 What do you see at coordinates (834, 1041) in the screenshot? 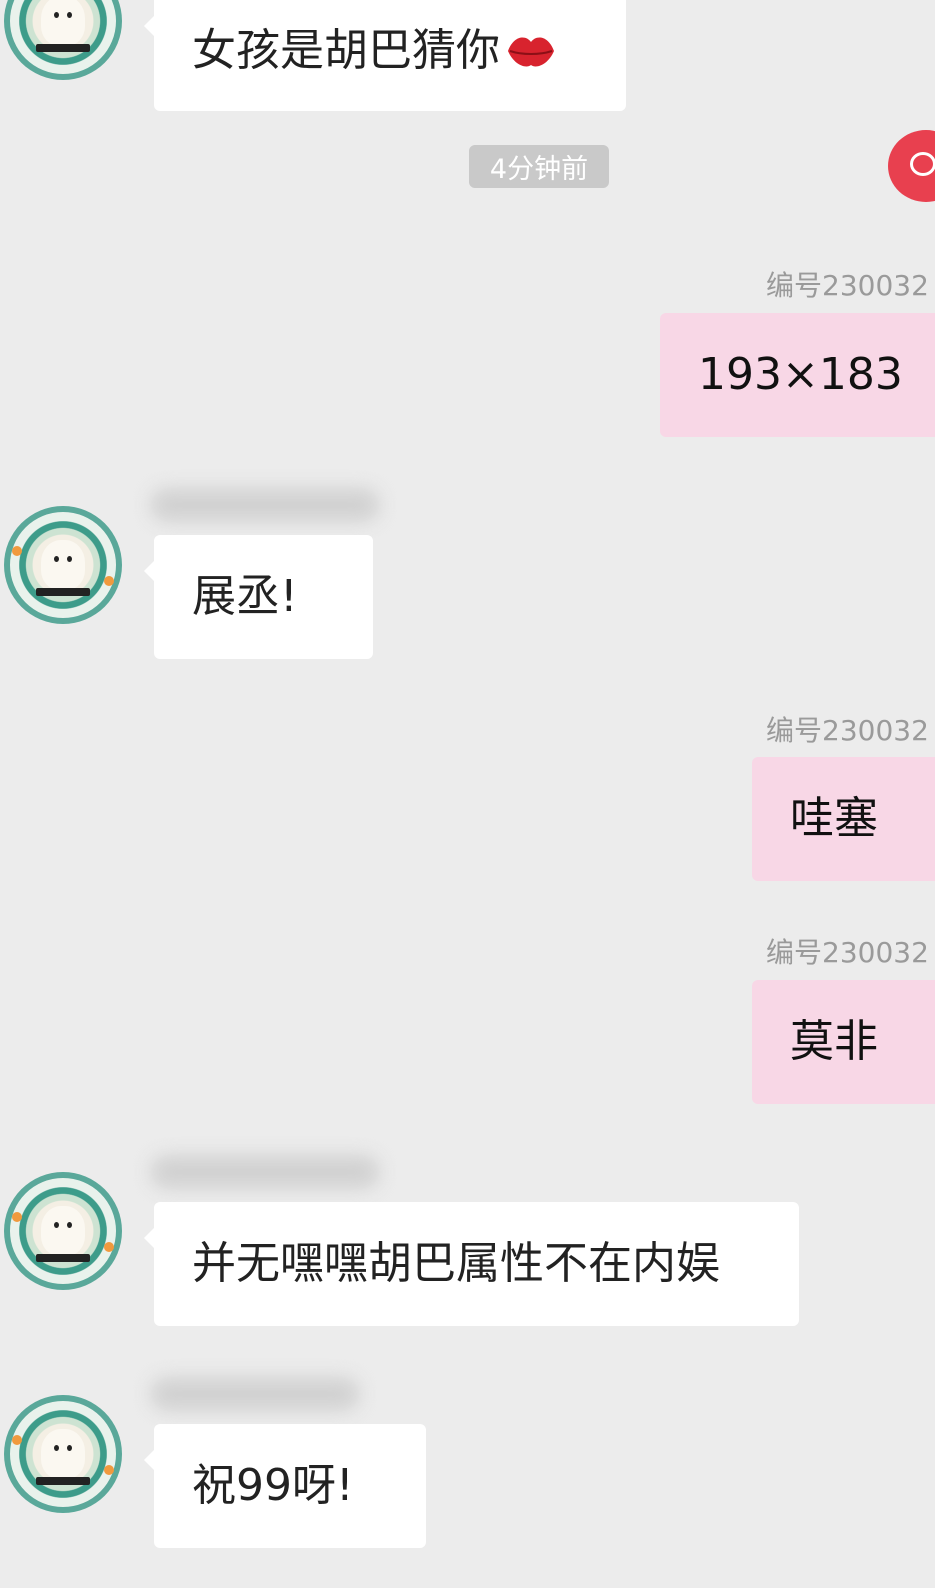
I see `message-text: 莫非` at bounding box center [834, 1041].